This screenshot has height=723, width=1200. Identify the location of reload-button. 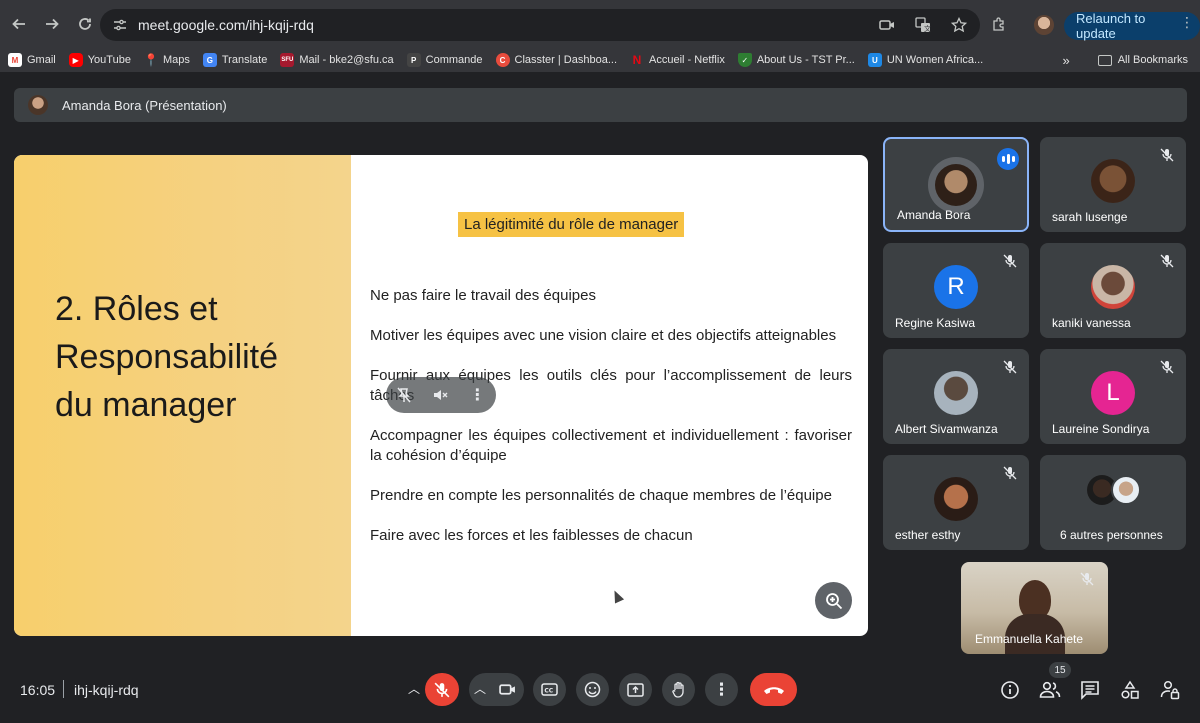
(85, 24).